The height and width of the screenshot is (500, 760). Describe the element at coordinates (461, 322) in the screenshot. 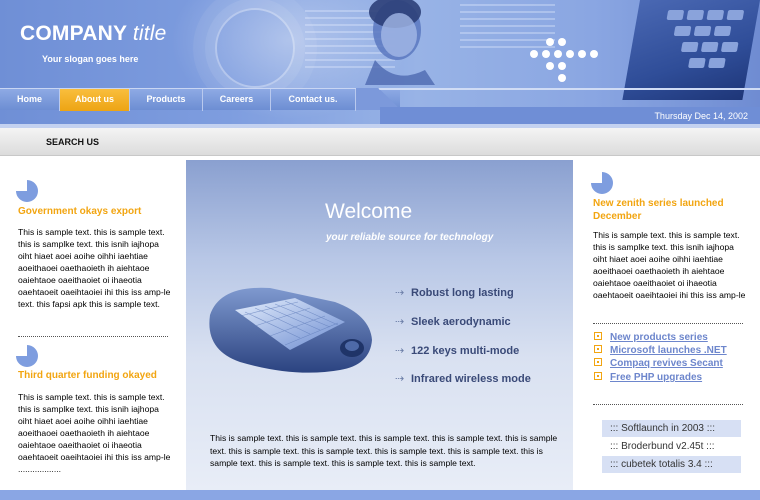

I see `feature-label: Sleek aerodynamic` at that location.